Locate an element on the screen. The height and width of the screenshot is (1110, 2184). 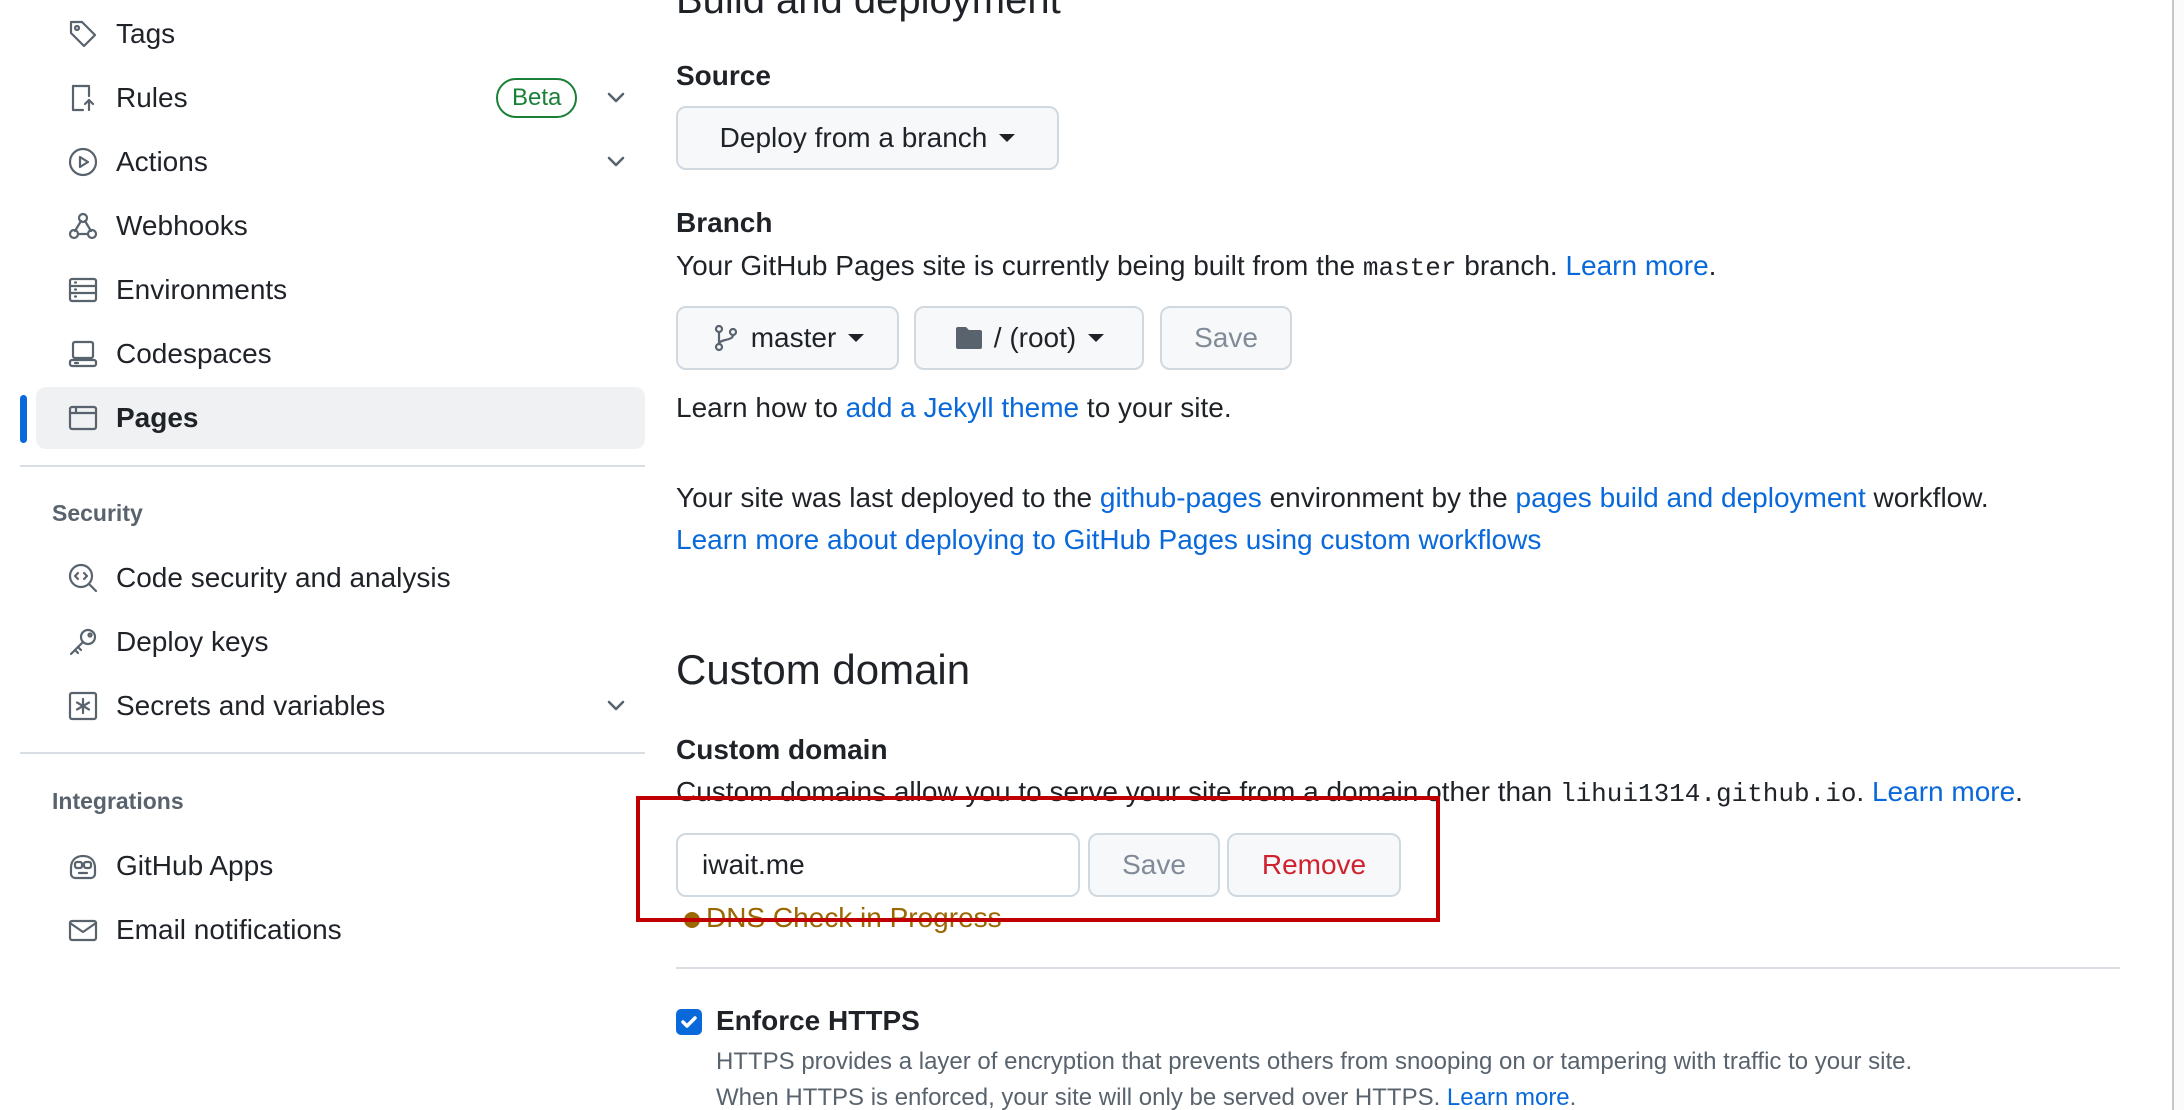
source-dropdown: Deploy from a branch is located at coordinates (867, 138).